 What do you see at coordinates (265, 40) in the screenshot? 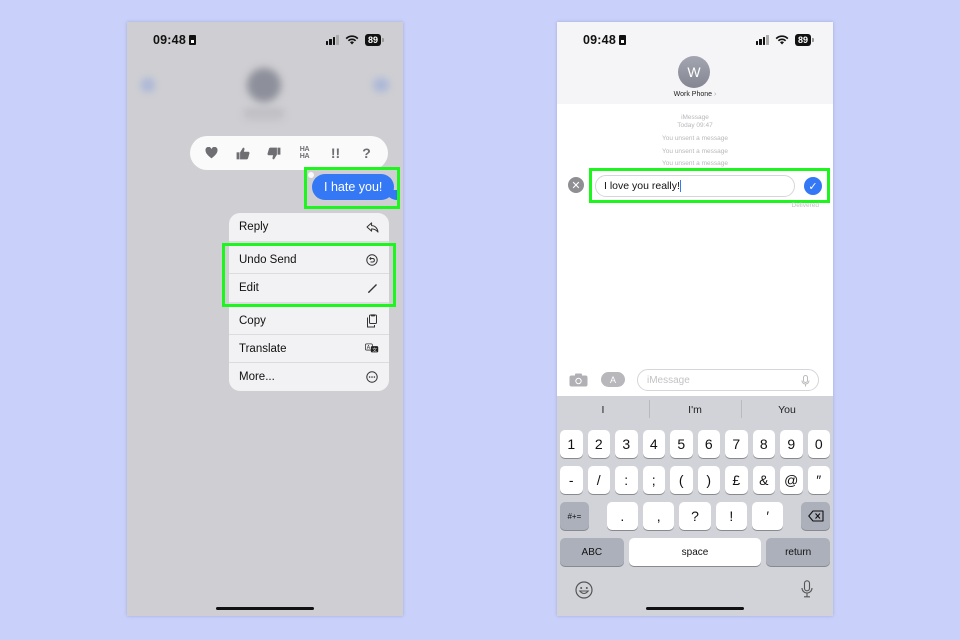
I see `status-bar: 09:48 89` at bounding box center [265, 40].